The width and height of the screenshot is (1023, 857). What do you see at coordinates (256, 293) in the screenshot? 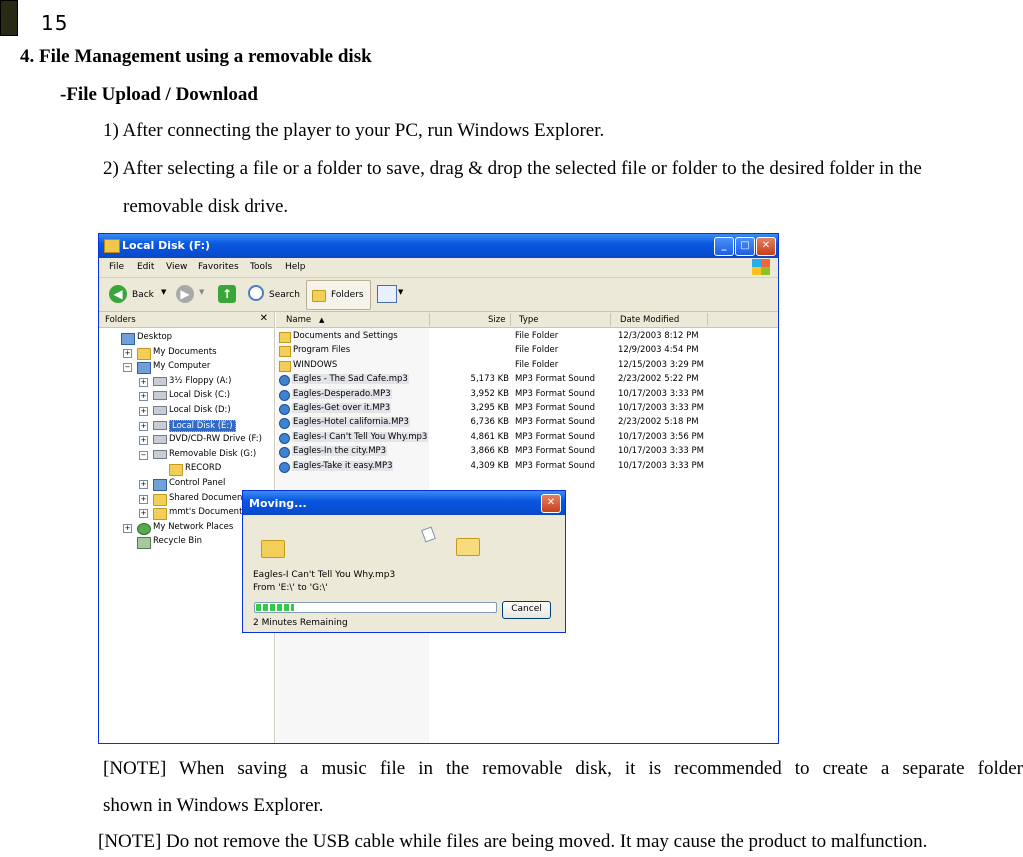
I see `search-icon` at bounding box center [256, 293].